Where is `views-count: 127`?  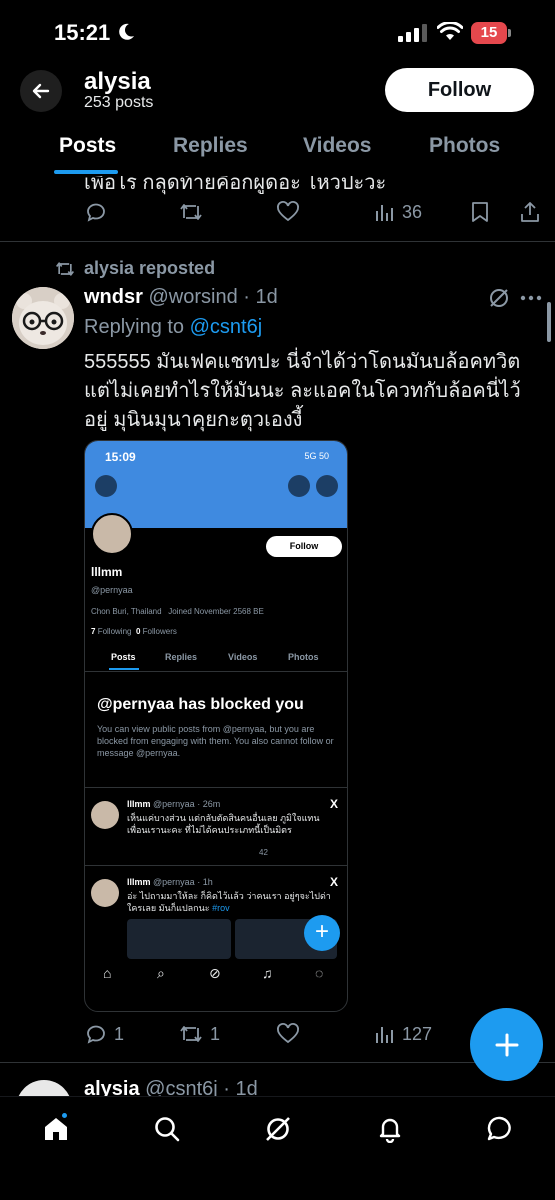
views-count: 127 is located at coordinates (417, 1033).